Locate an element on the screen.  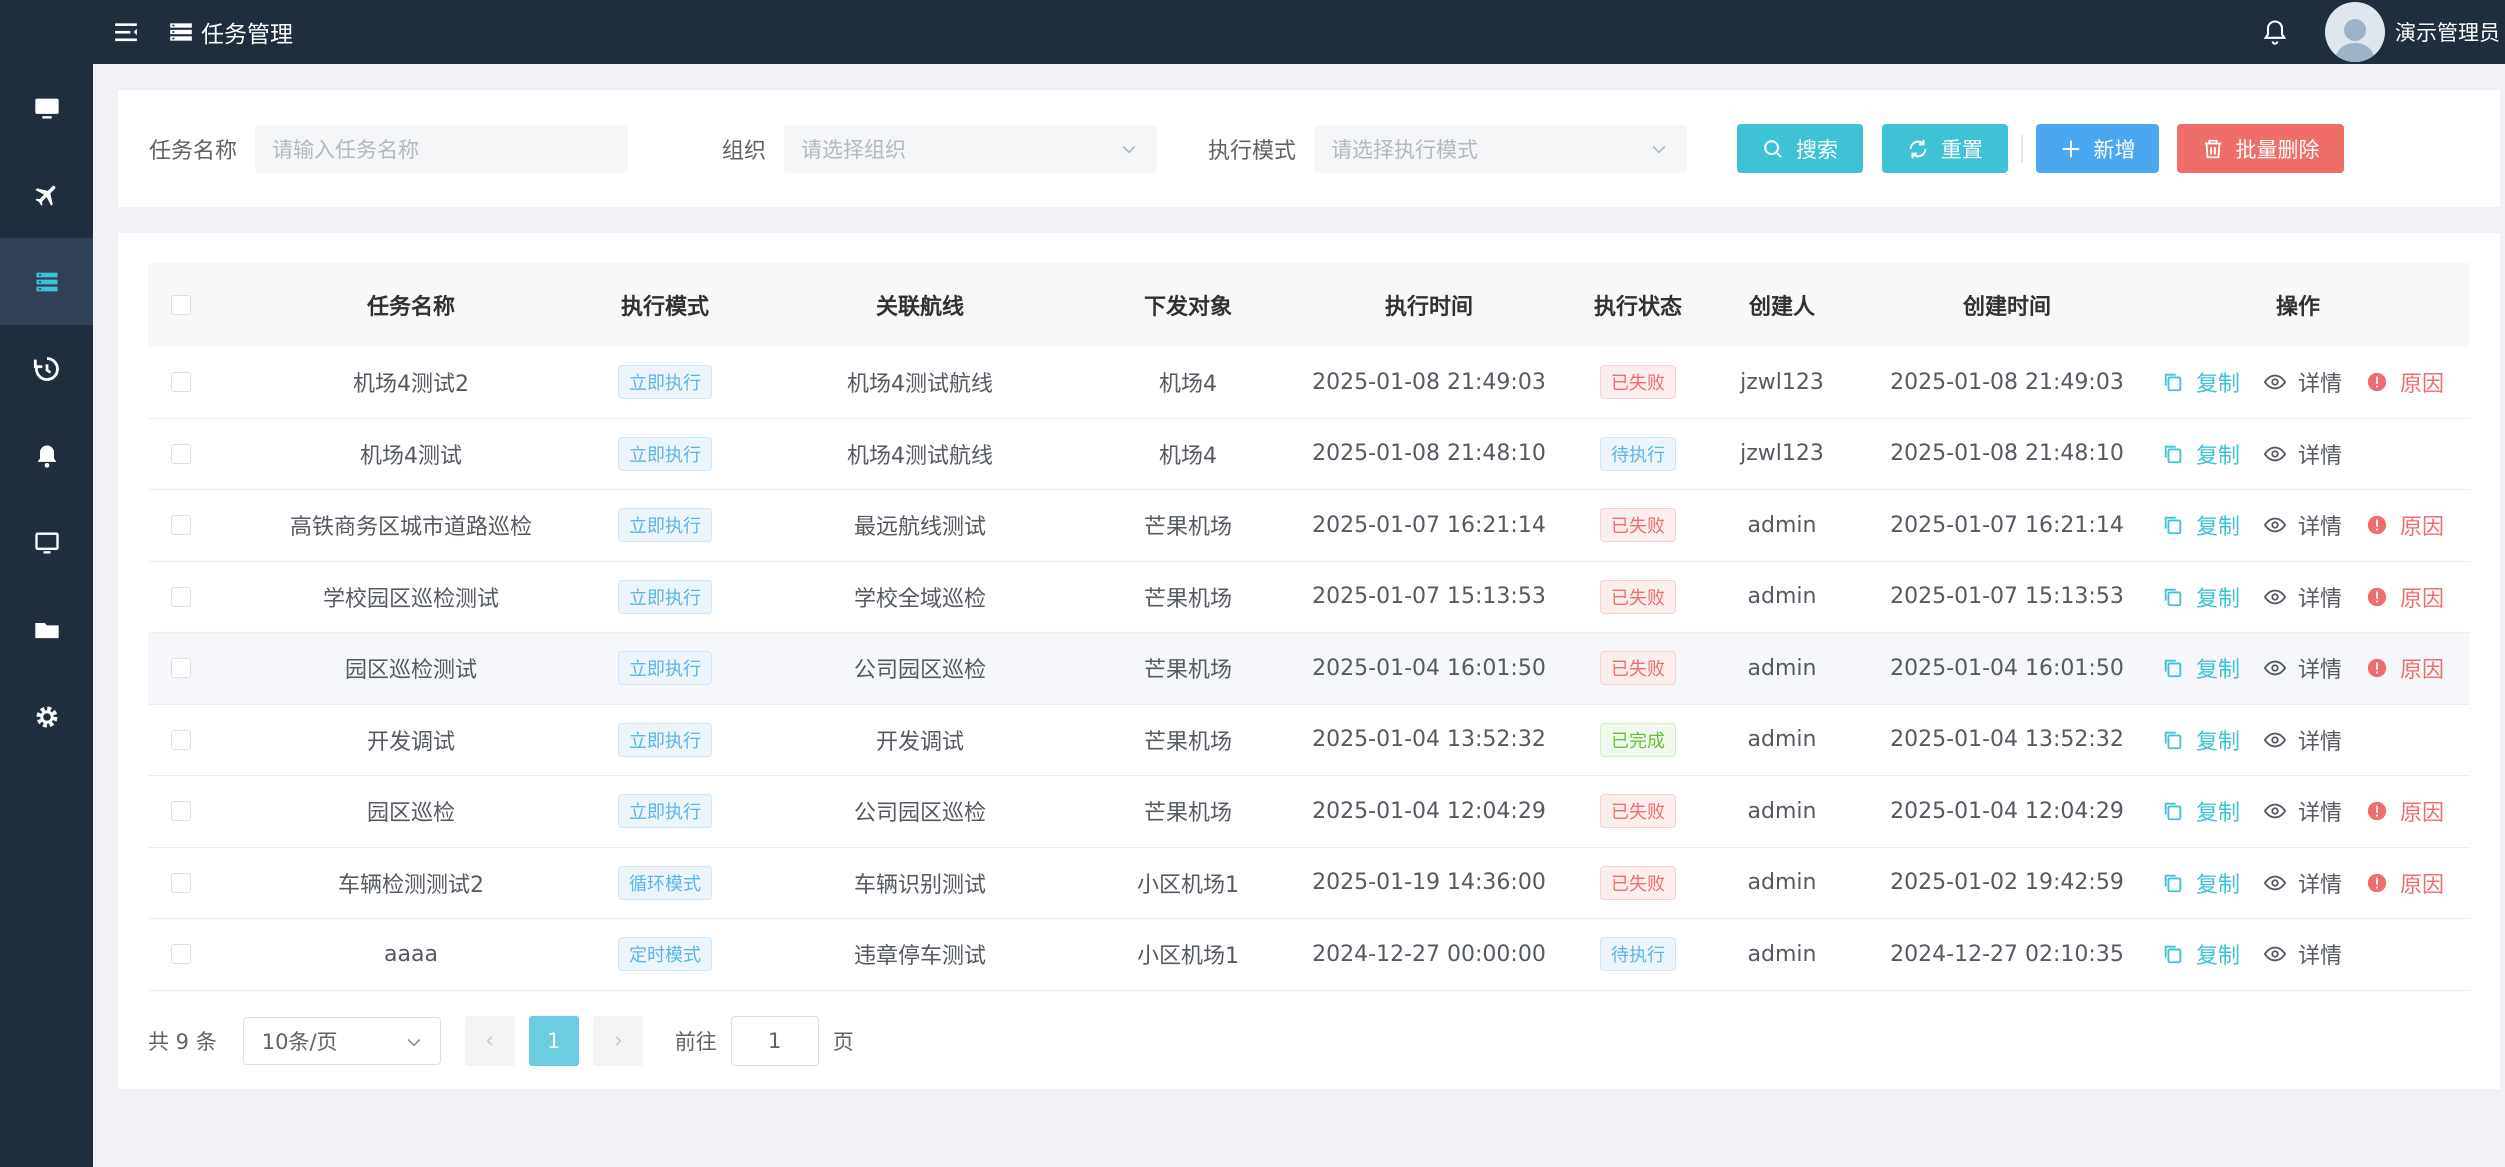
batch-delete-button: 批量删除 is located at coordinates (2260, 148).